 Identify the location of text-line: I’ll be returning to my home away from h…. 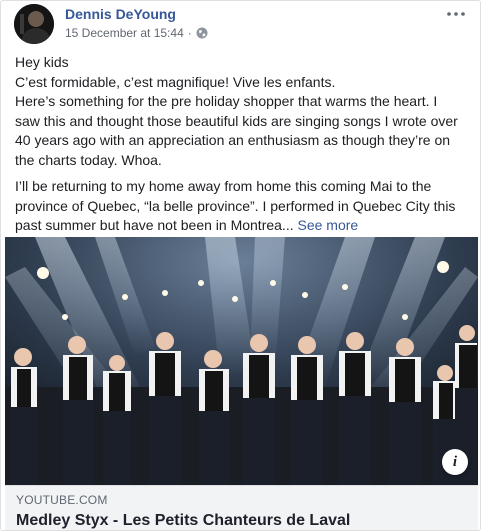
(223, 186).